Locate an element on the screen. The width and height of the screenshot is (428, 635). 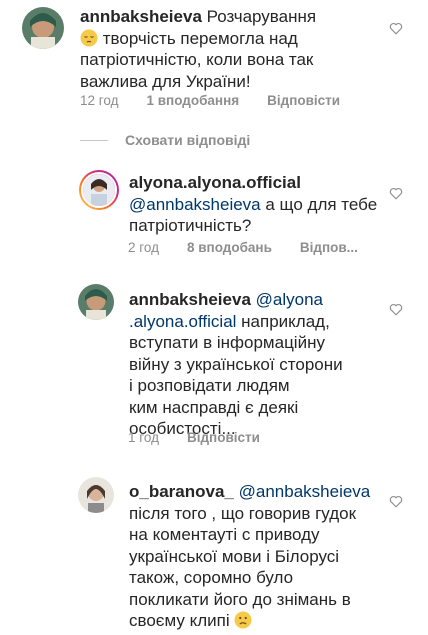
comment-line: патріотичністю, коли вона так is located at coordinates (197, 59).